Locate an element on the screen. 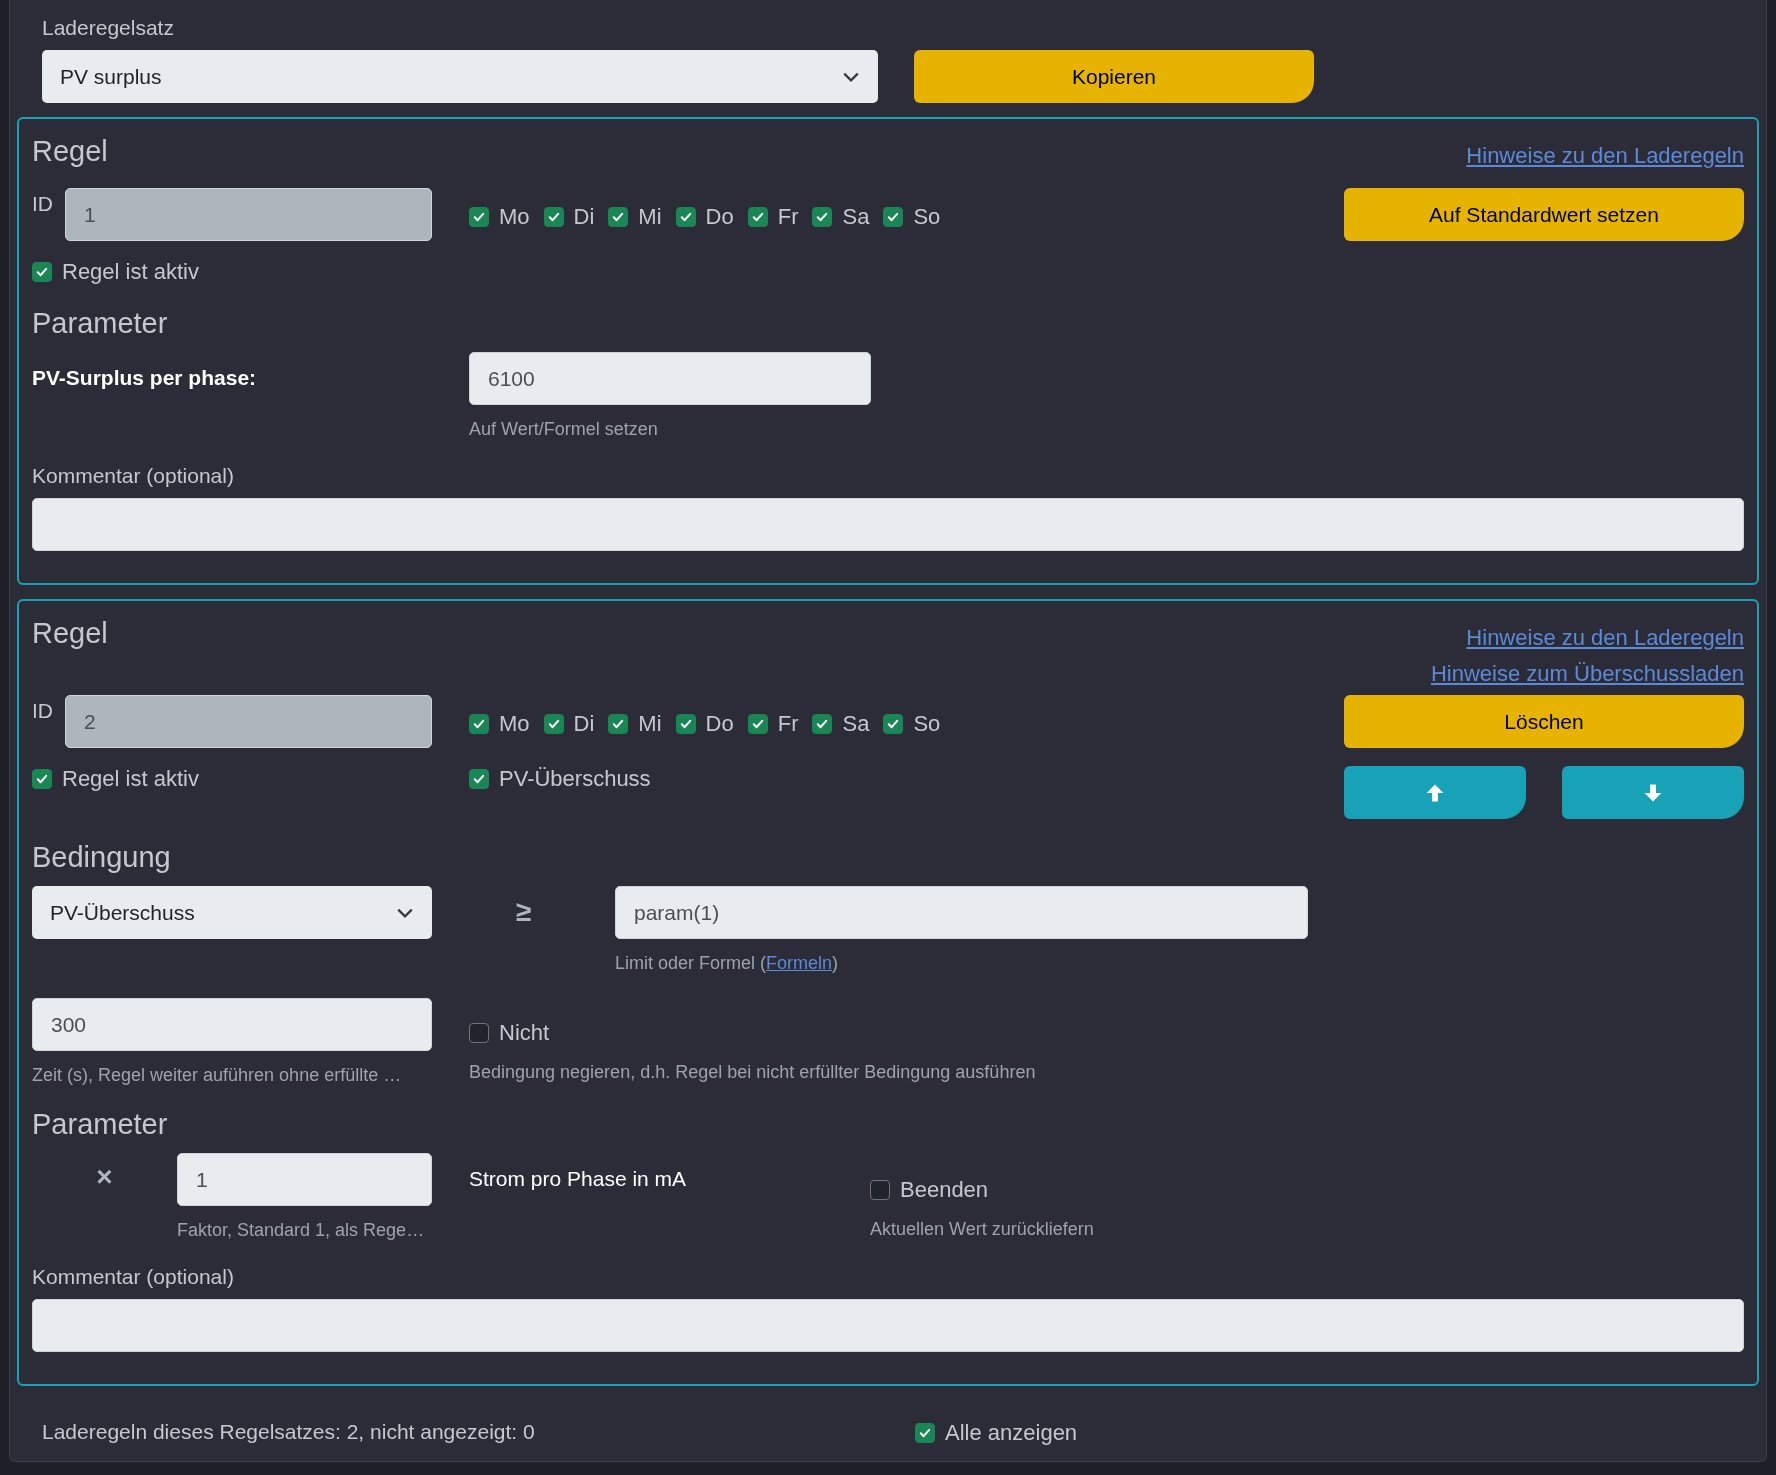 This screenshot has height=1475, width=1776. operator-symbol: ≥ is located at coordinates (523, 911).